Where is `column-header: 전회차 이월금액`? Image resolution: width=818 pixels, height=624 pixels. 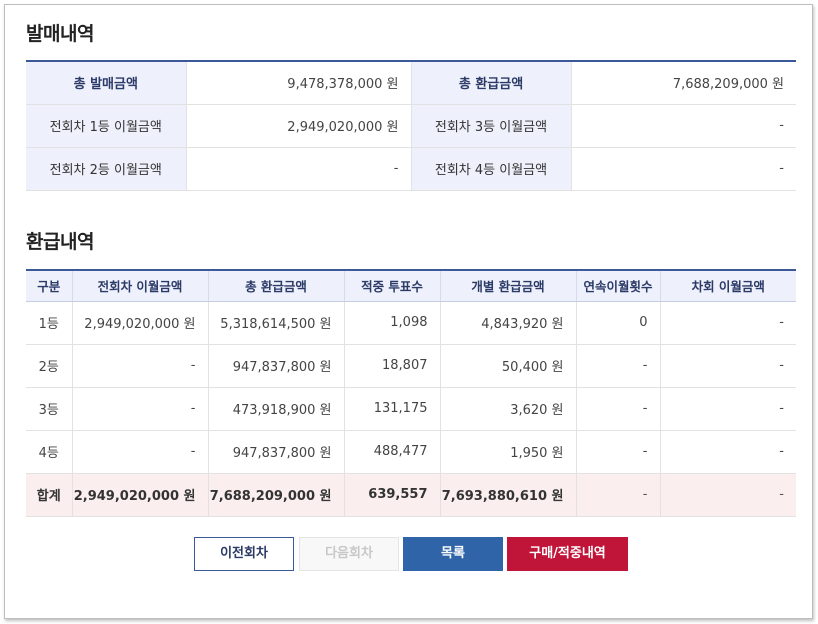
column-header: 전회차 이월금액 is located at coordinates (139, 286).